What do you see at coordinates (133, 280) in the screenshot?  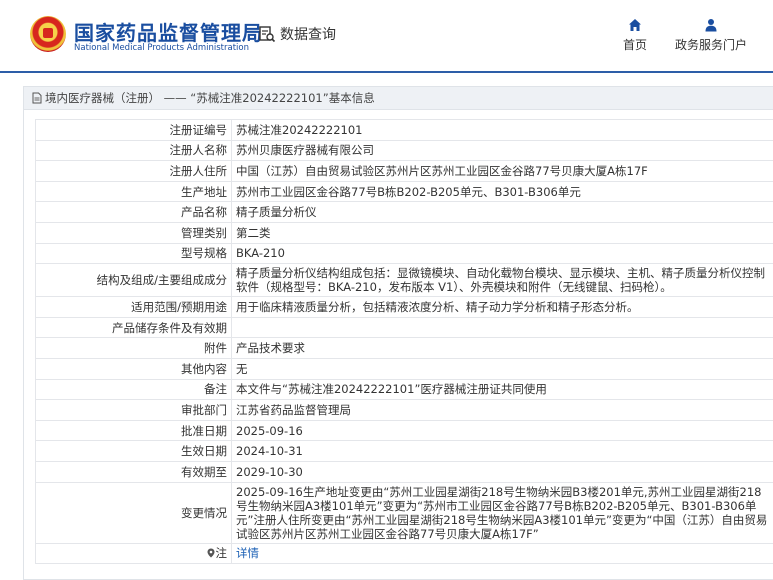 I see `field-label: 结构及组成/主要组成成分` at bounding box center [133, 280].